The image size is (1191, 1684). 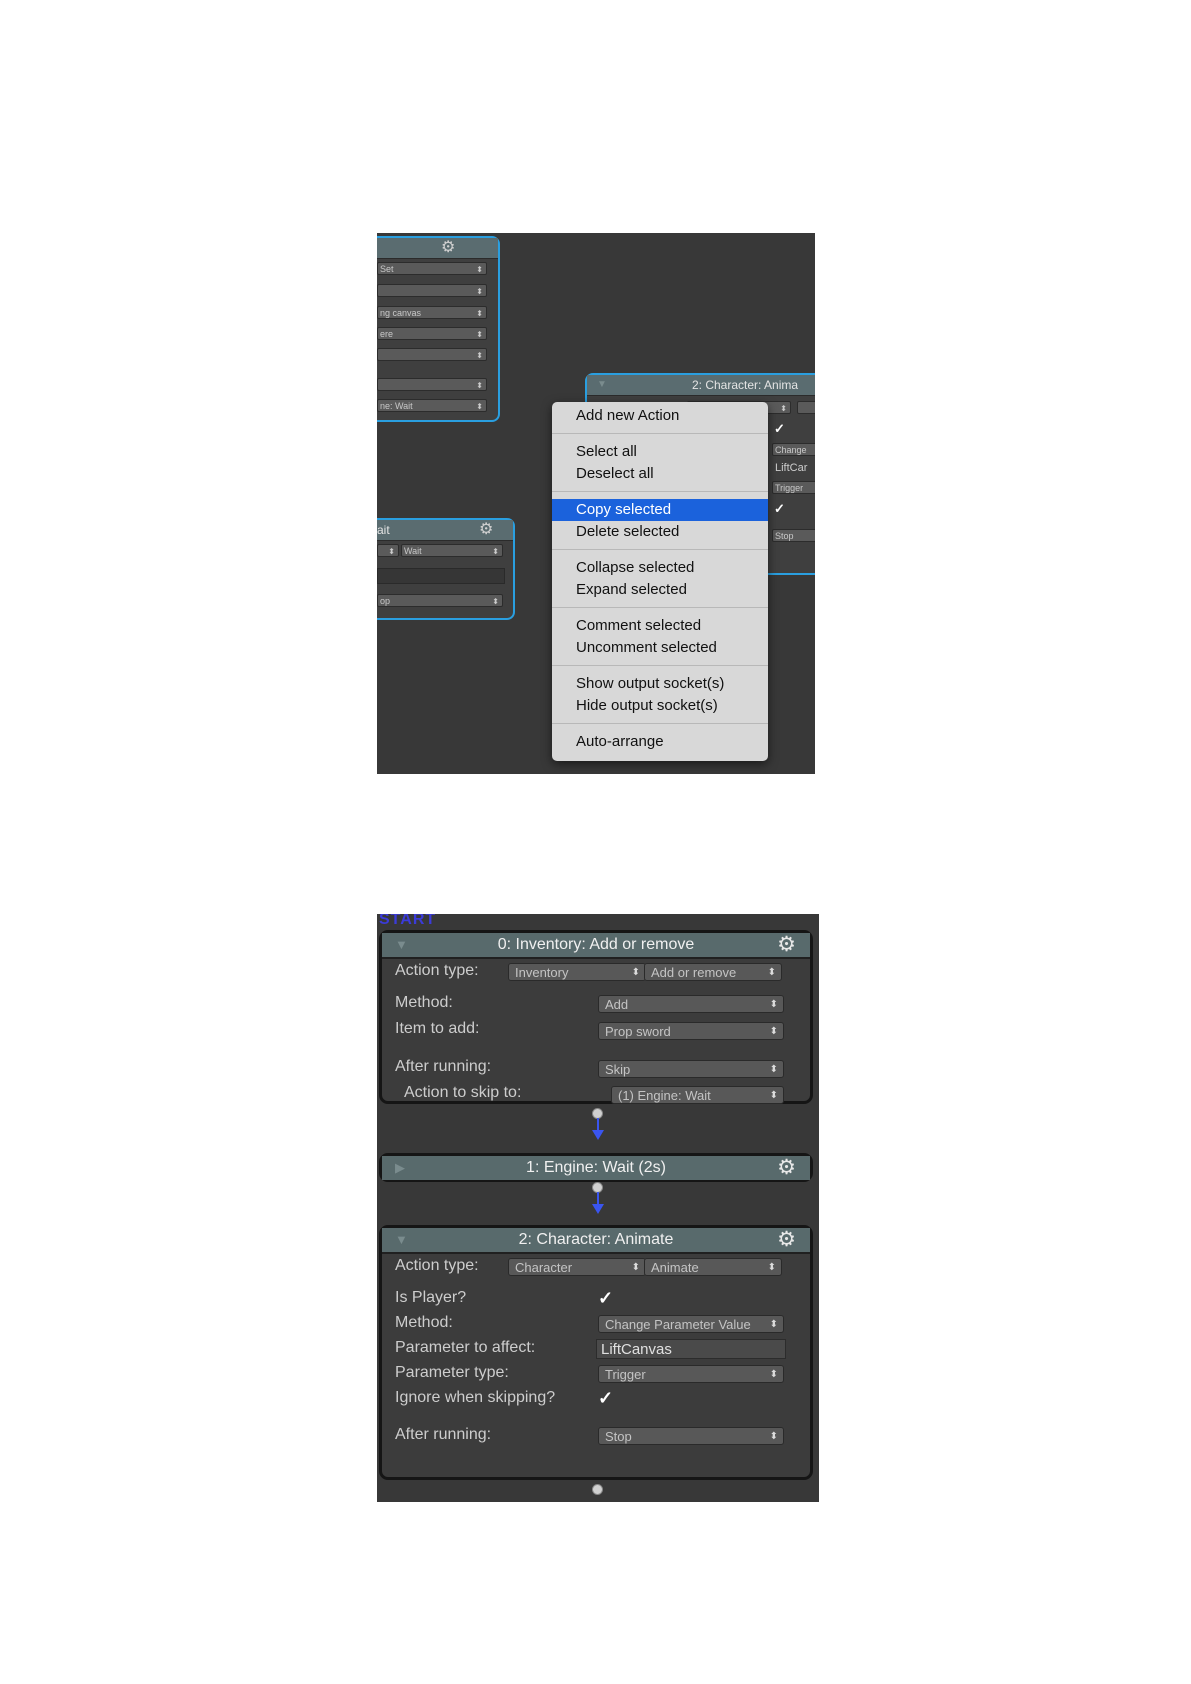 I want to click on node-c-title: 2: Character: Anima, so click(x=745, y=385).